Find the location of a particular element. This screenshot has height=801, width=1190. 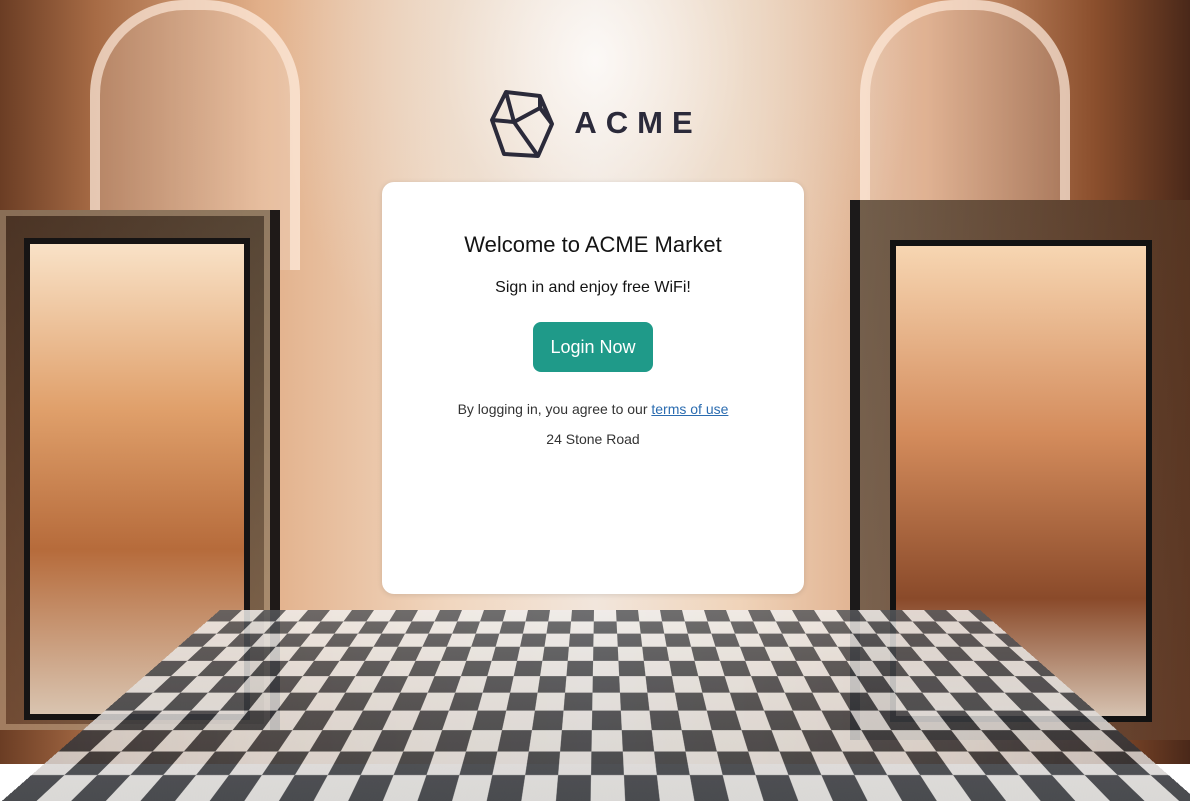

terms-prefix: By logging in, you agree to our is located at coordinates (553, 409).